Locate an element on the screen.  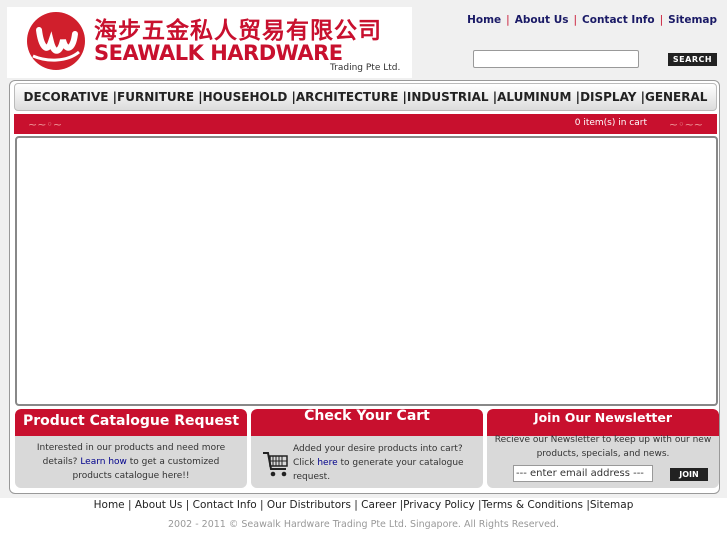
learn-how-link: Learn how is located at coordinates (103, 462).